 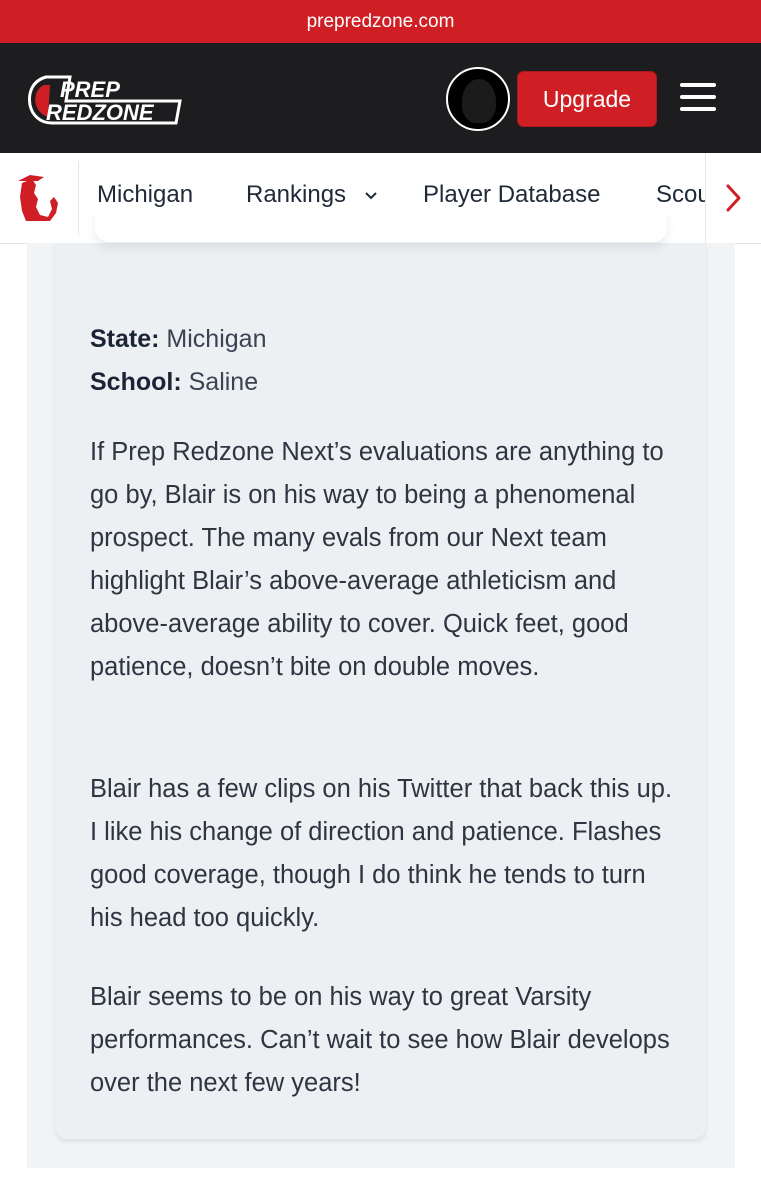 I want to click on school-label: School:, so click(x=136, y=382).